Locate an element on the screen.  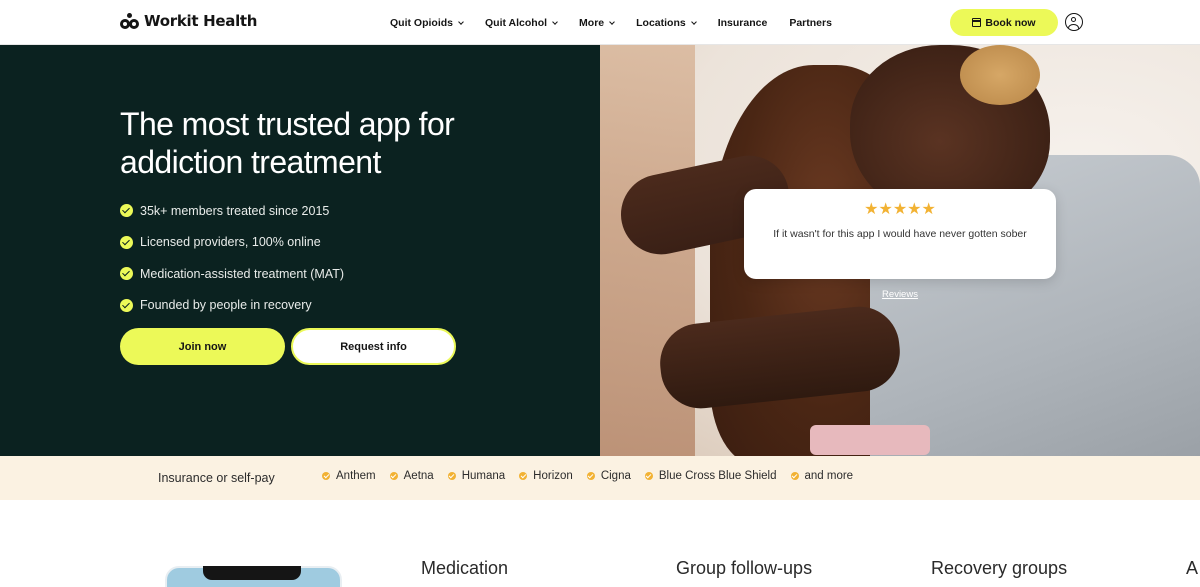
nav-partners: Partners is located at coordinates (810, 23).